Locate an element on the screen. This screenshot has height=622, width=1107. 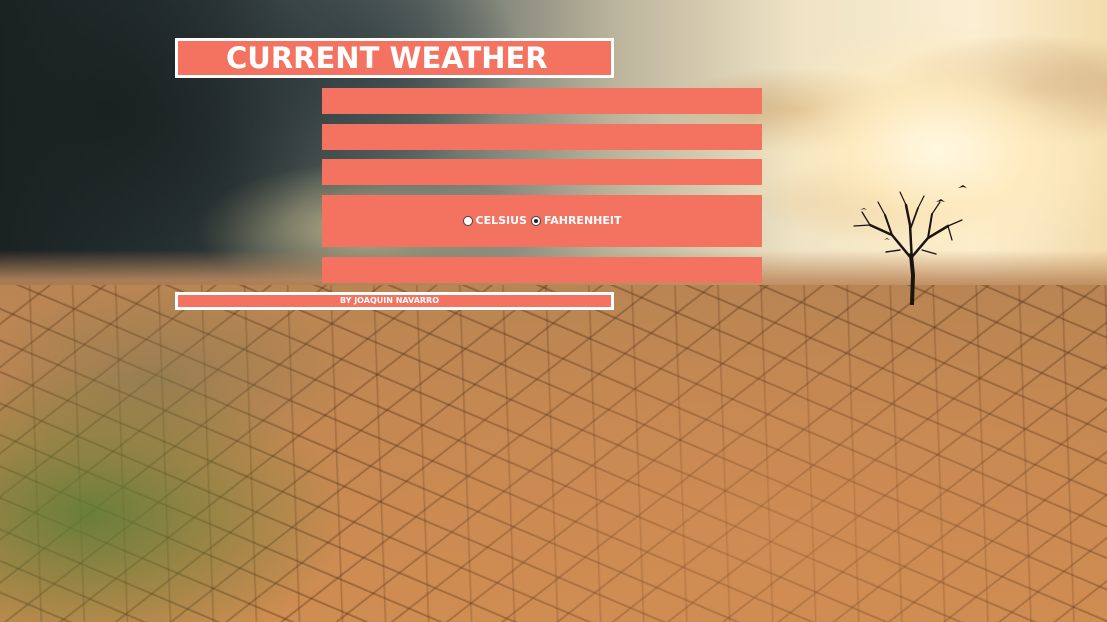
weather-description-bar is located at coordinates (542, 172).